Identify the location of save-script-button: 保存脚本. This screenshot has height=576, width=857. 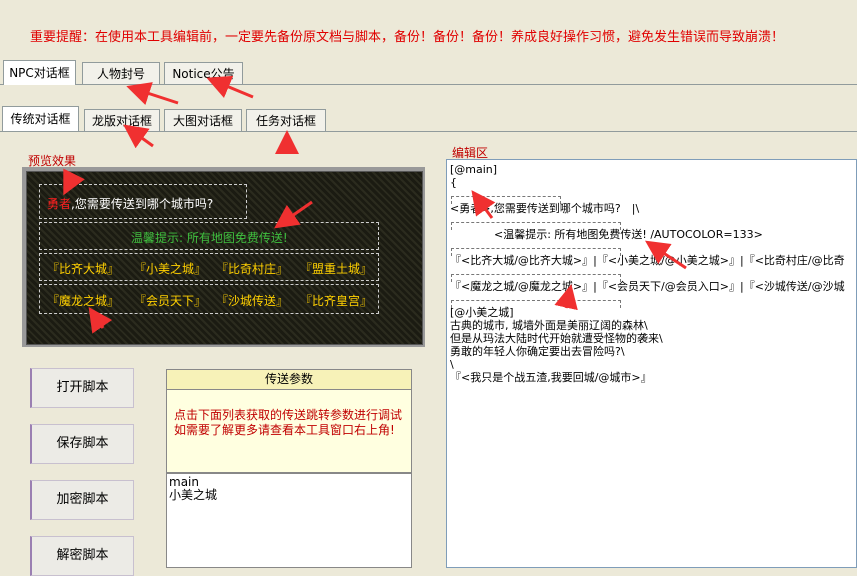
(82, 444).